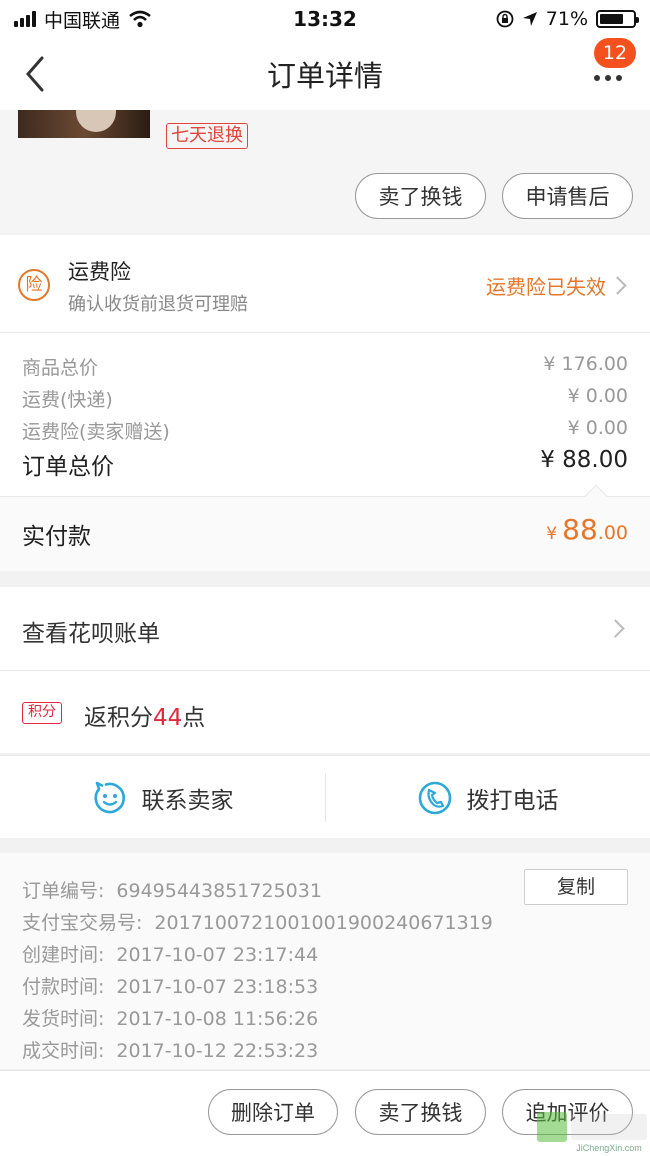 This screenshot has width=650, height=1156. What do you see at coordinates (505, 19) in the screenshot?
I see `rotation-lock-icon` at bounding box center [505, 19].